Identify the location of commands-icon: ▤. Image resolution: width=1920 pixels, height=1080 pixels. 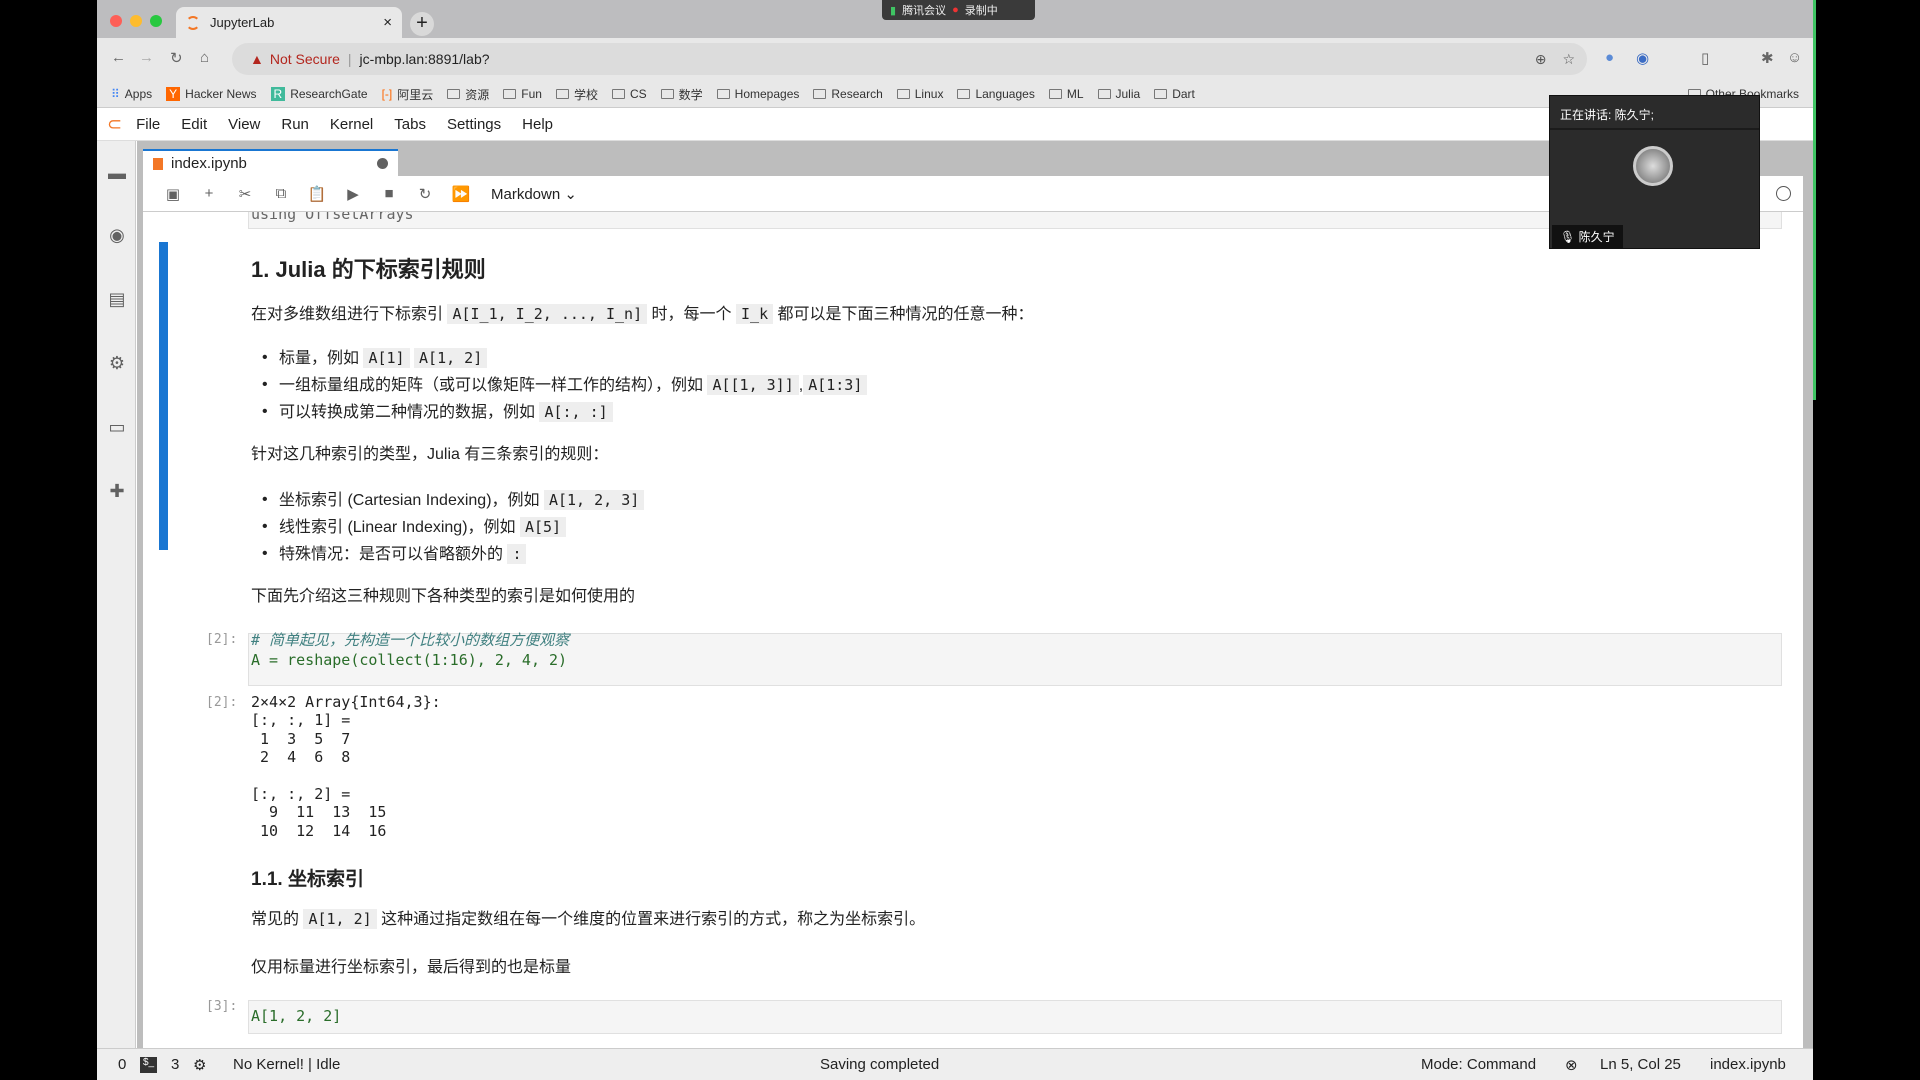
(117, 299).